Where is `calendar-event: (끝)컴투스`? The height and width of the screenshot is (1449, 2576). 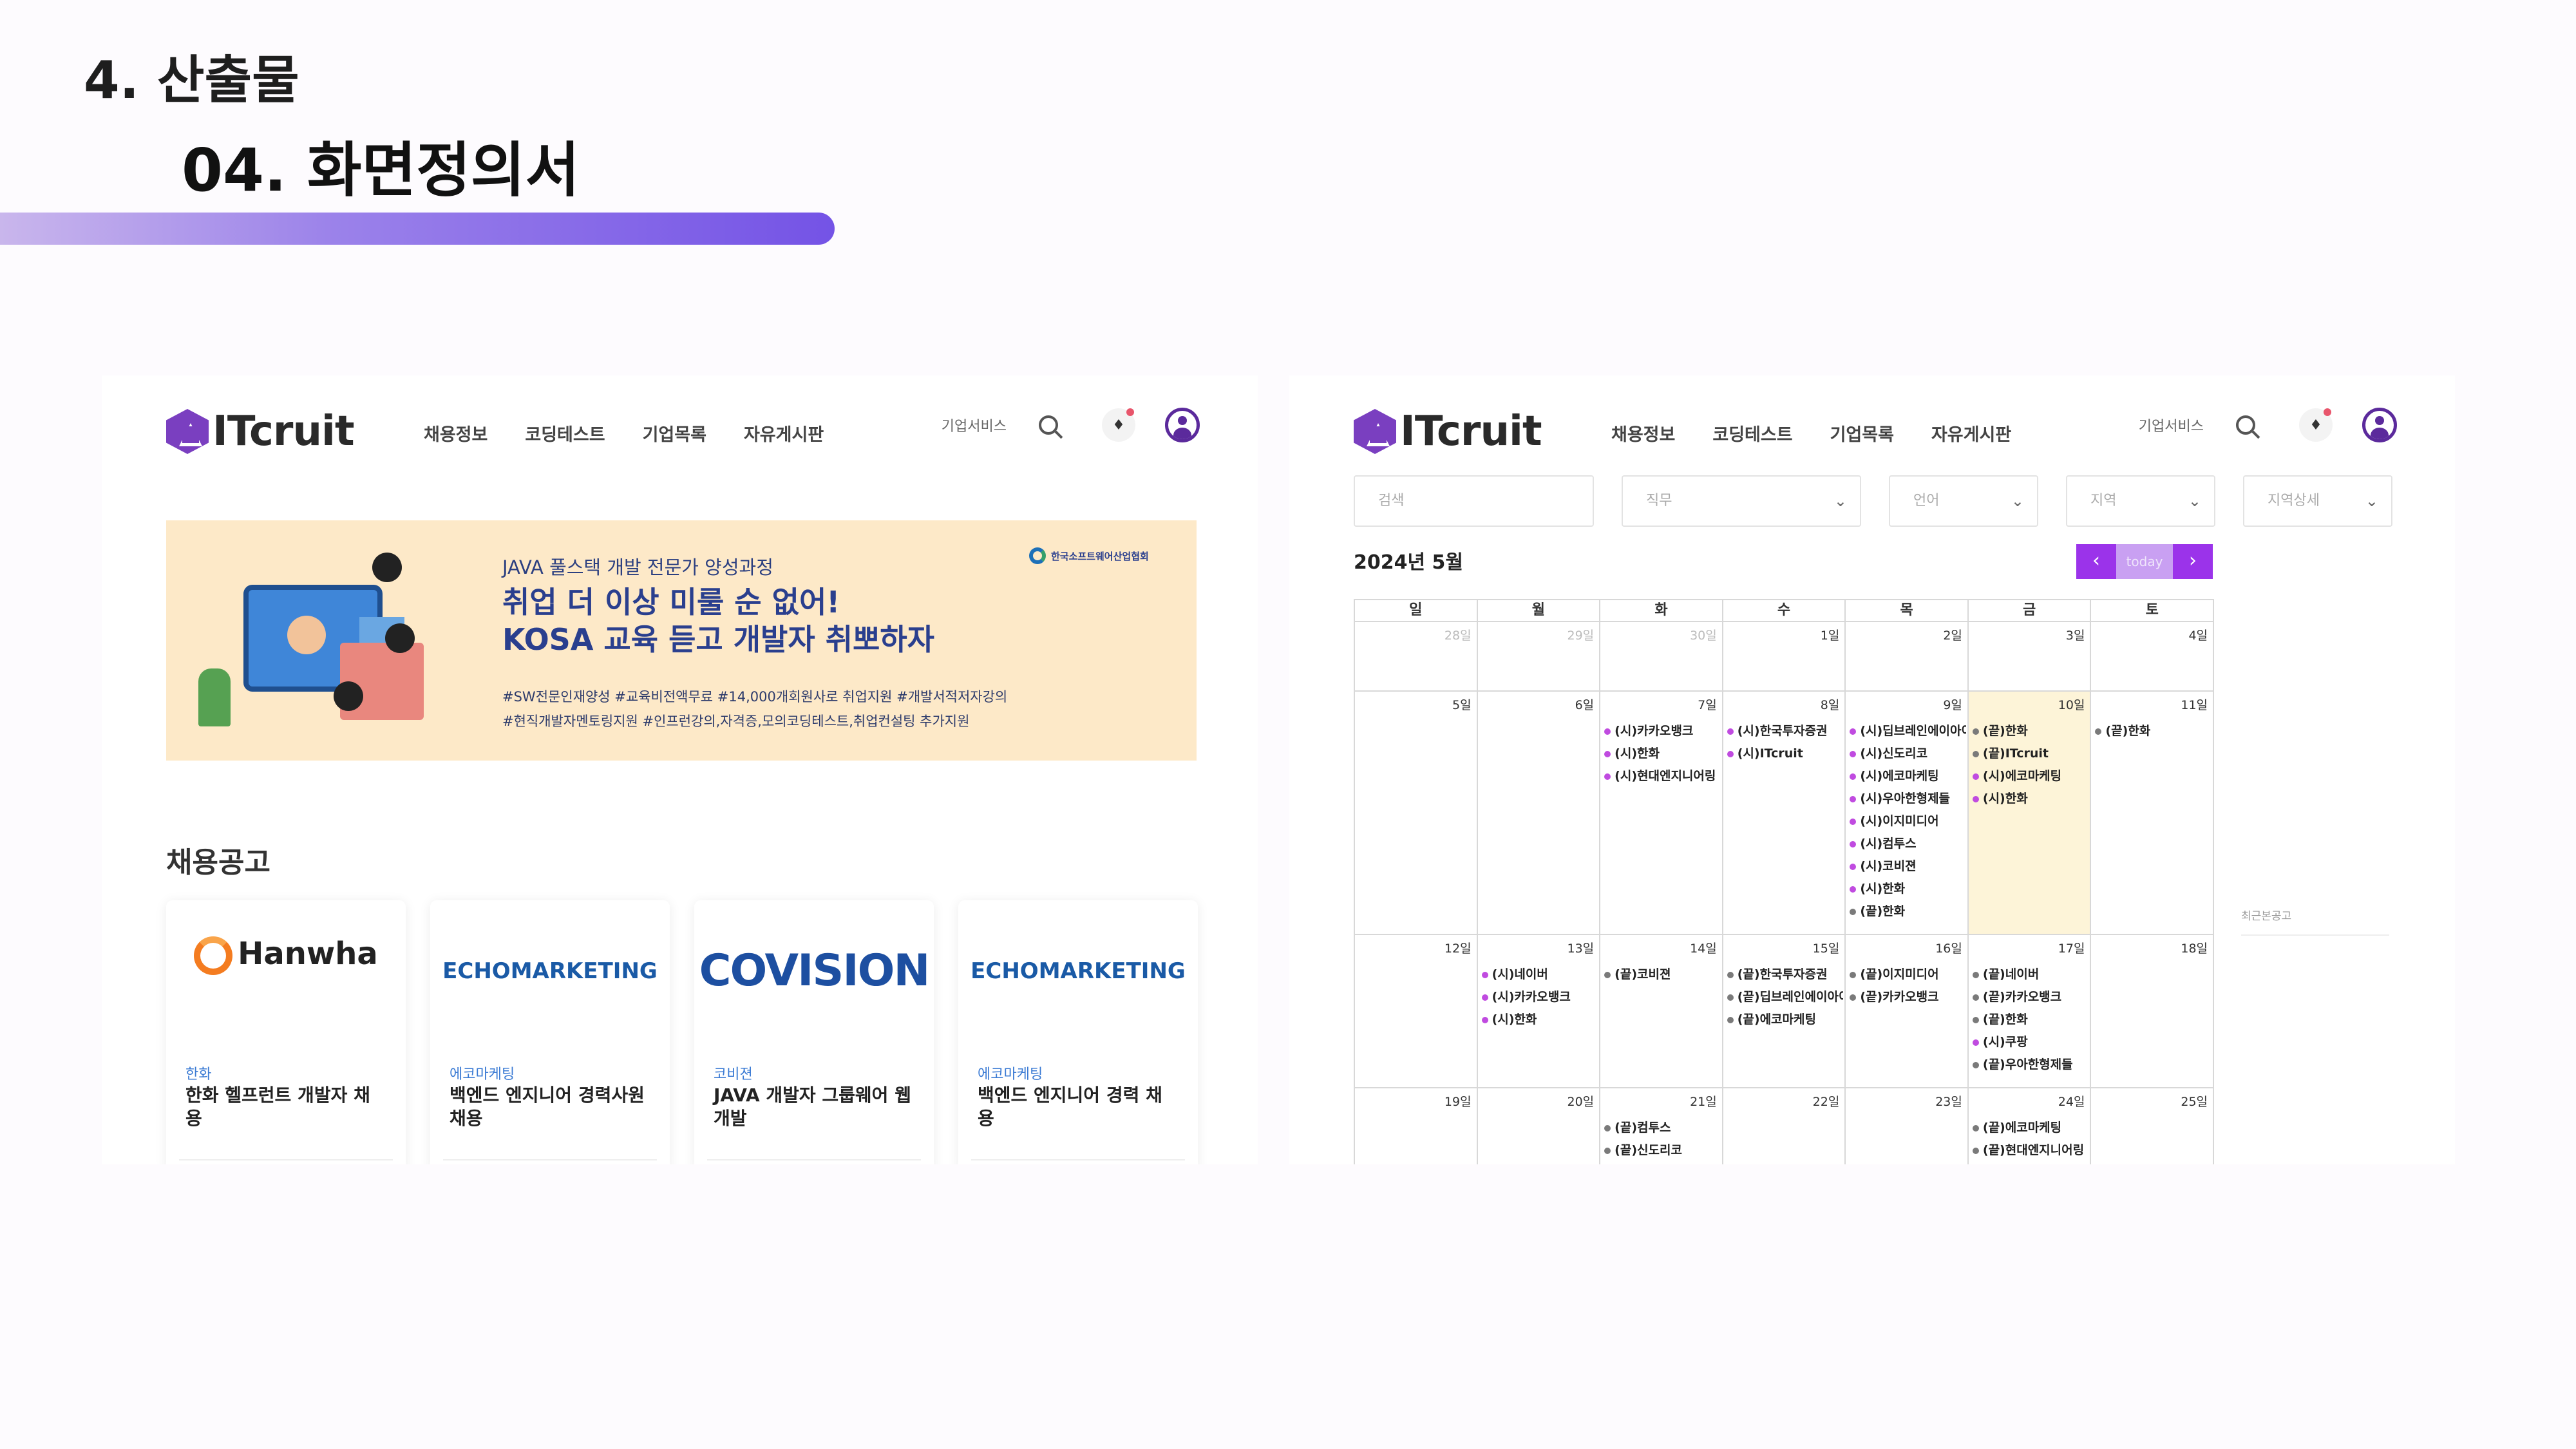 calendar-event: (끝)컴투스 is located at coordinates (1663, 1128).